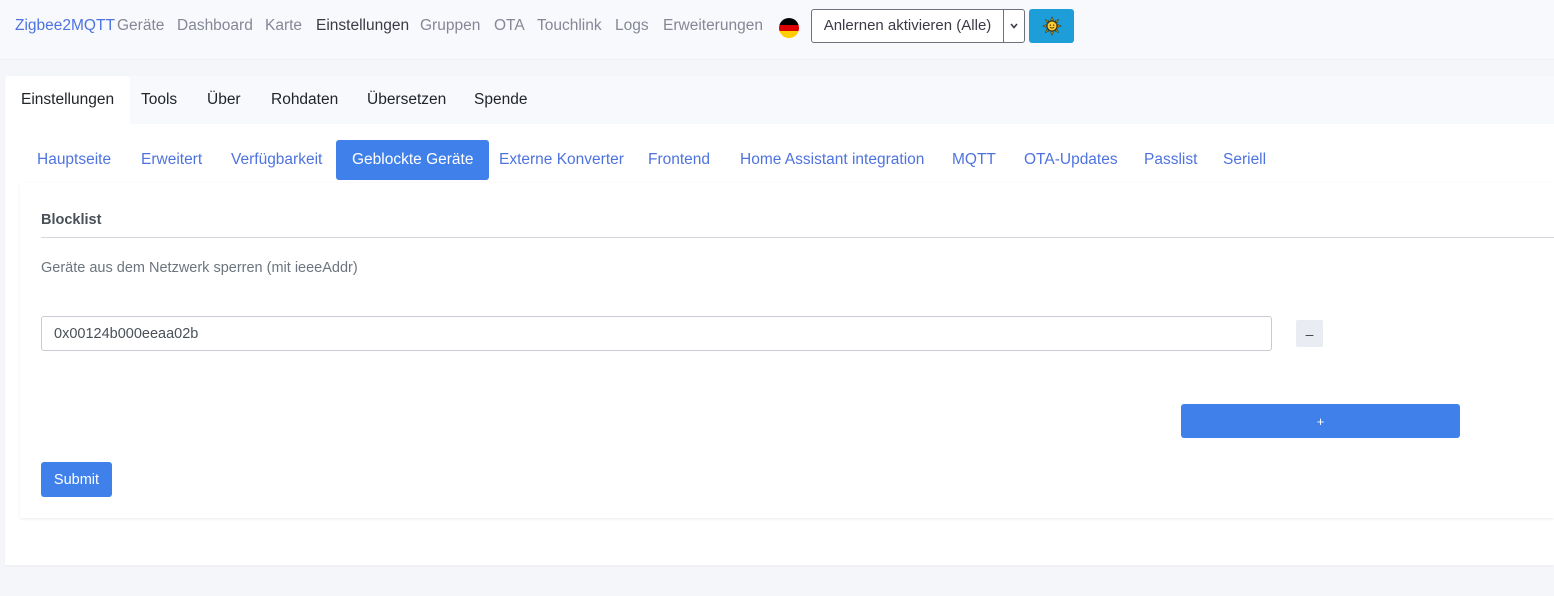 The width and height of the screenshot is (1554, 596). What do you see at coordinates (656, 333) in the screenshot?
I see `ieee-address-input` at bounding box center [656, 333].